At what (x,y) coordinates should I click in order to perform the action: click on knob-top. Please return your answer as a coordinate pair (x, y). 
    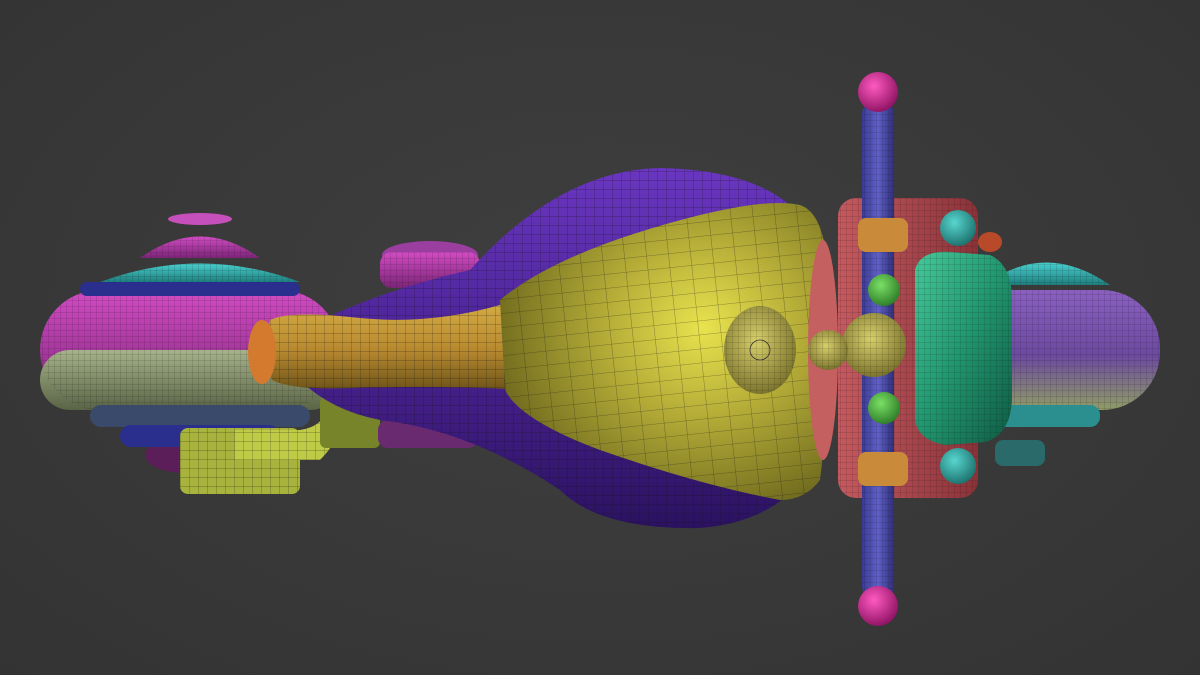
    Looking at the image, I should click on (884, 290).